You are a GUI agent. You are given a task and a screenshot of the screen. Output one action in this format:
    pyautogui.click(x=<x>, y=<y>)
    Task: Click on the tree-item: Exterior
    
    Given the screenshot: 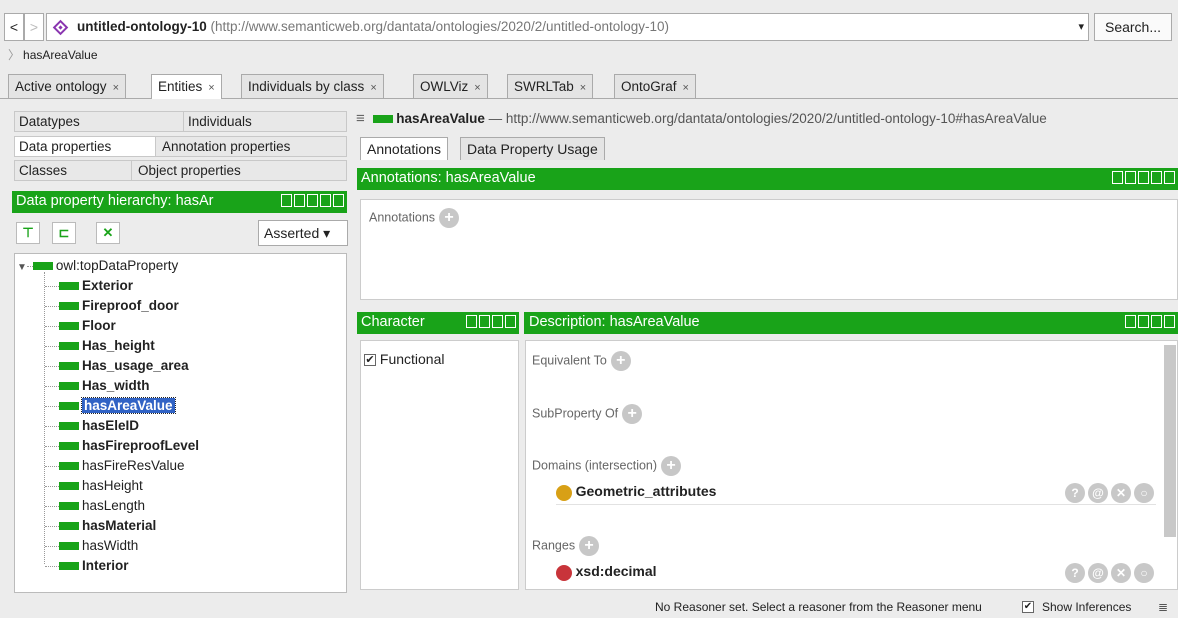 What is the action you would take?
    pyautogui.click(x=96, y=286)
    